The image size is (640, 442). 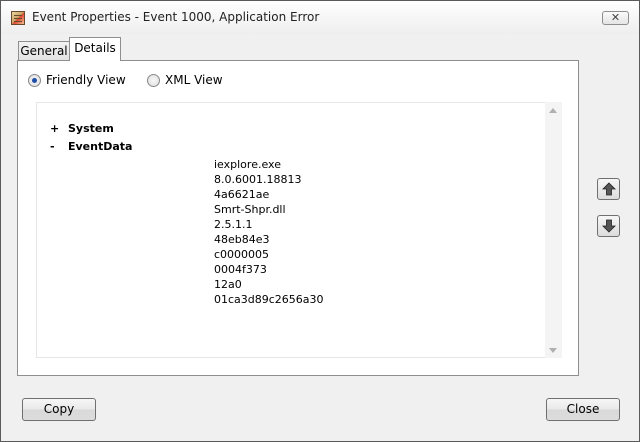 I want to click on tab-details: Details, so click(x=95, y=49).